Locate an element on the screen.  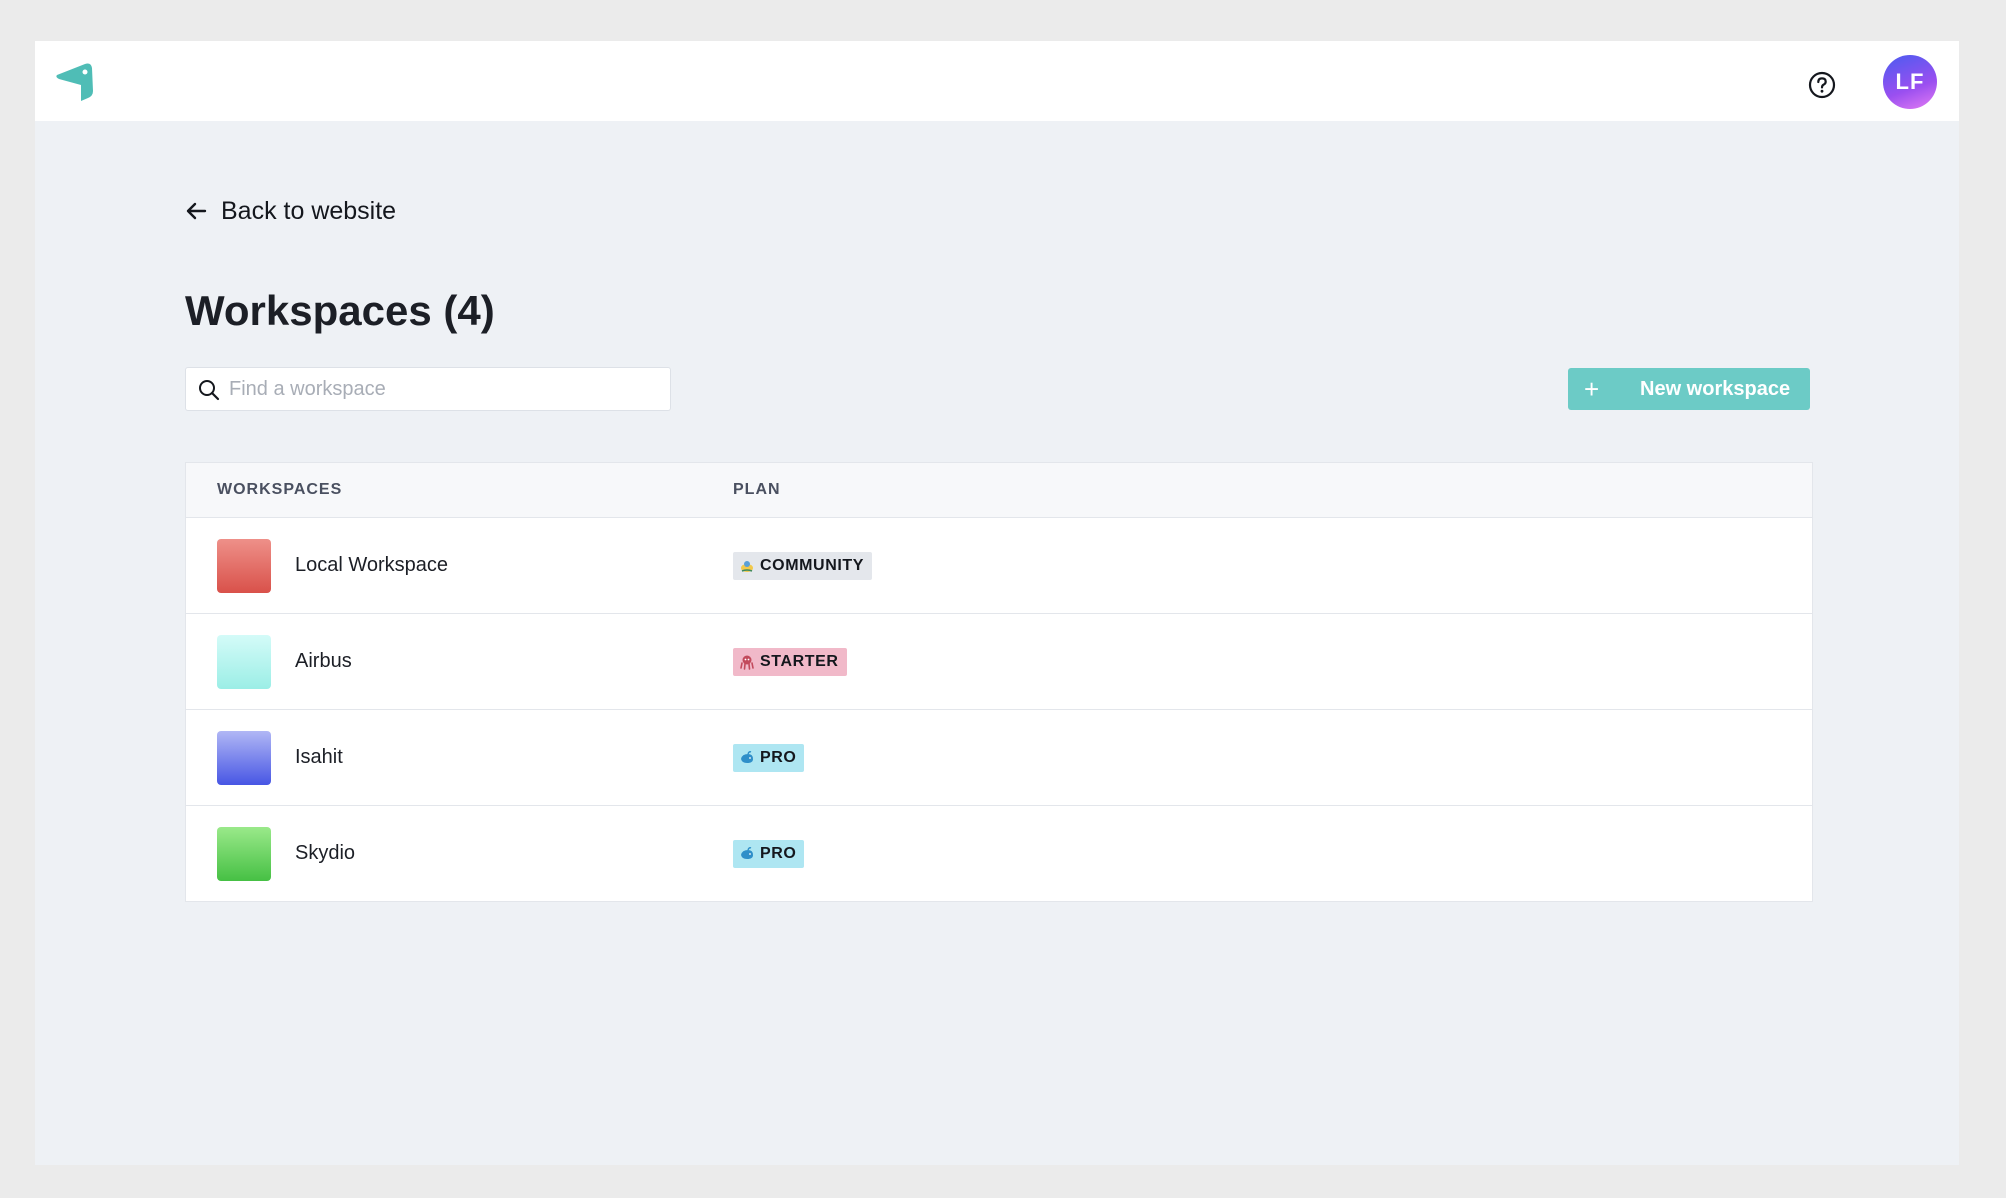
brand-logo-icon is located at coordinates (76, 82).